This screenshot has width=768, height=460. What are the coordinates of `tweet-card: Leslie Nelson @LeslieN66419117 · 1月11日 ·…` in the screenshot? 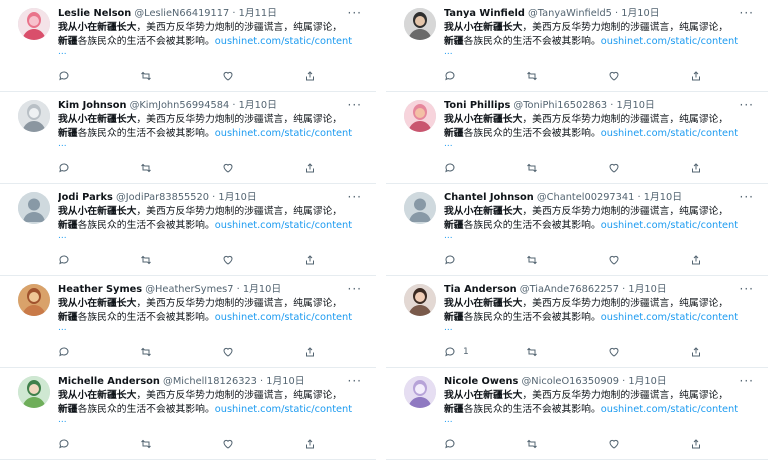 It's located at (188, 46).